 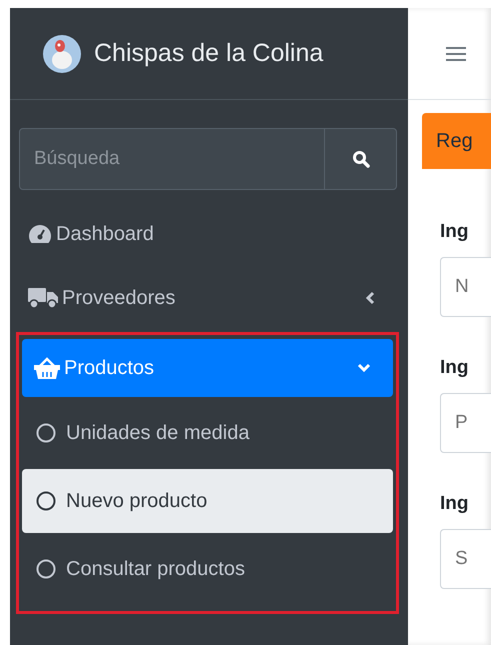 I want to click on submenu-item: Nuevo producto, so click(x=207, y=501).